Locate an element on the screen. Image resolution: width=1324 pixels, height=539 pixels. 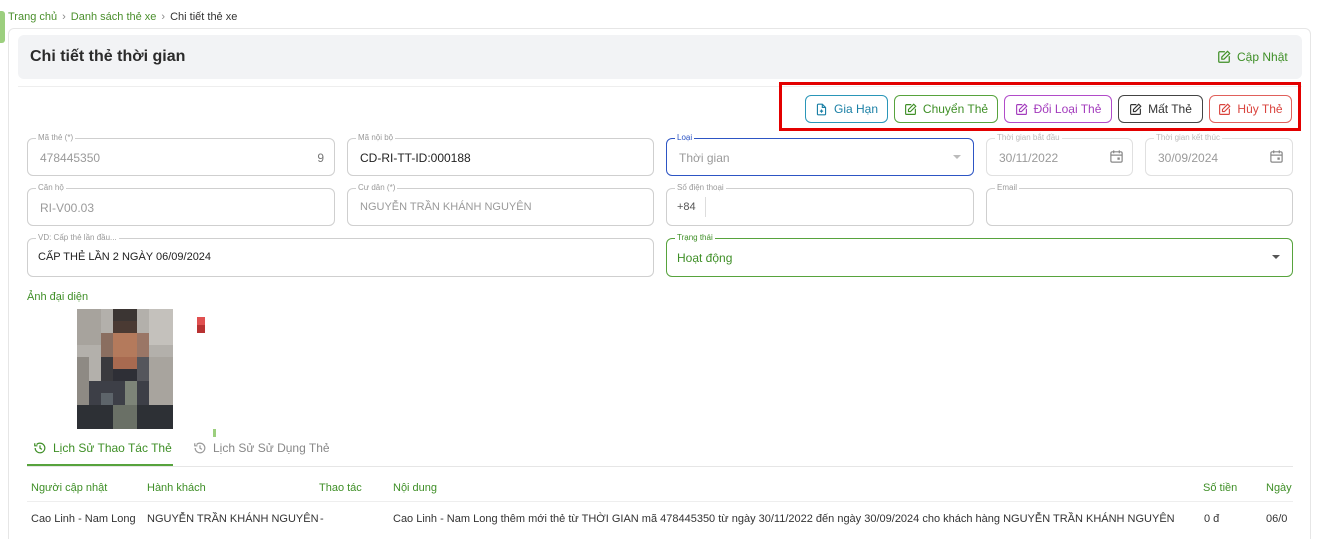
lost-card-button: Mất Thẻ is located at coordinates (1160, 109).